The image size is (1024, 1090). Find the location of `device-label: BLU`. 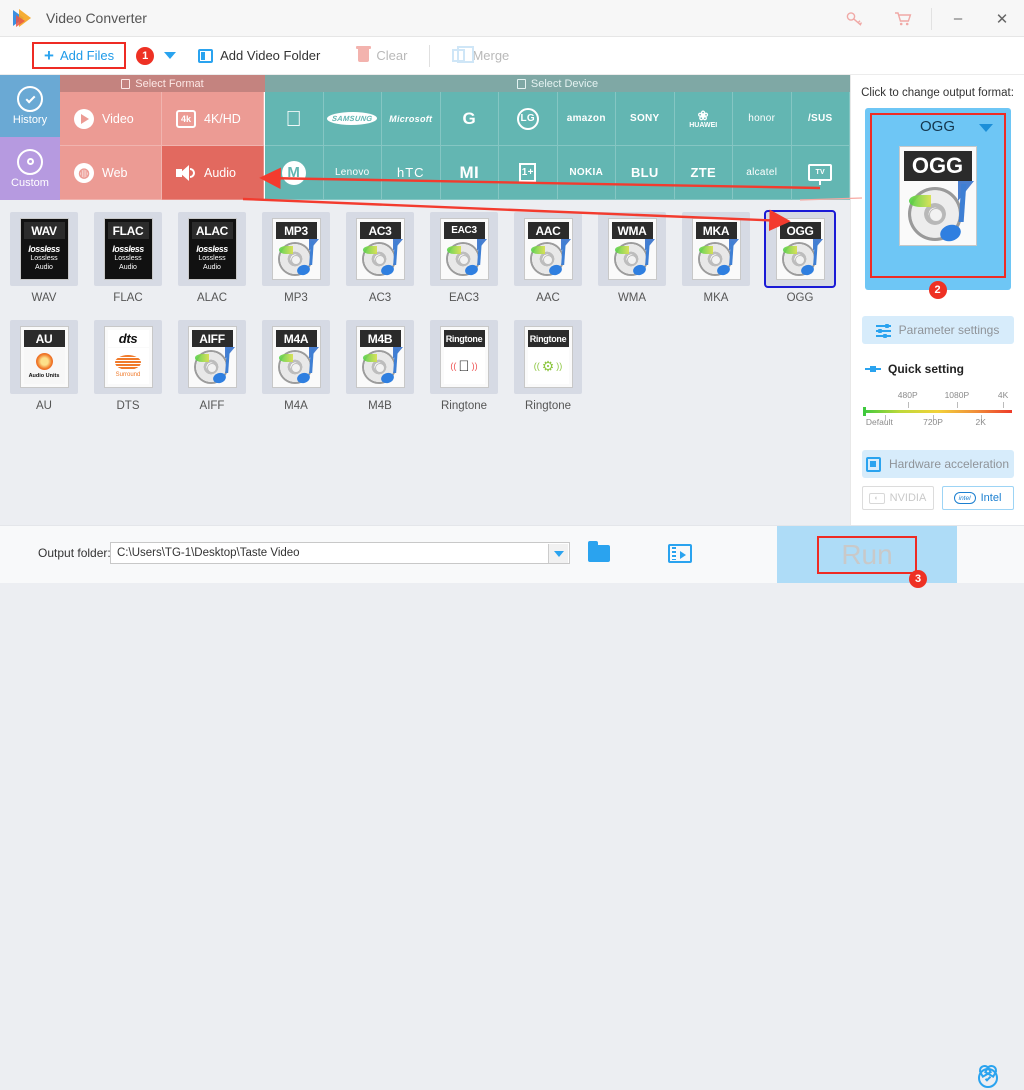

device-label: BLU is located at coordinates (644, 172).